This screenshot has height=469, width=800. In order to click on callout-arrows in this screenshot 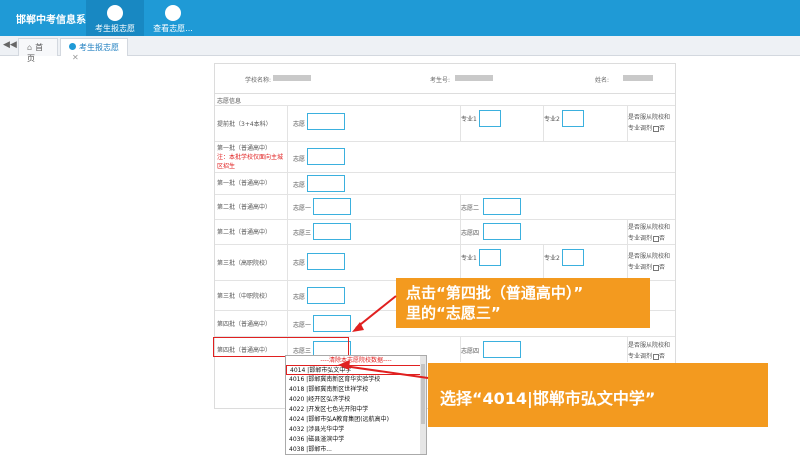, I will do `click(383, 337)`.